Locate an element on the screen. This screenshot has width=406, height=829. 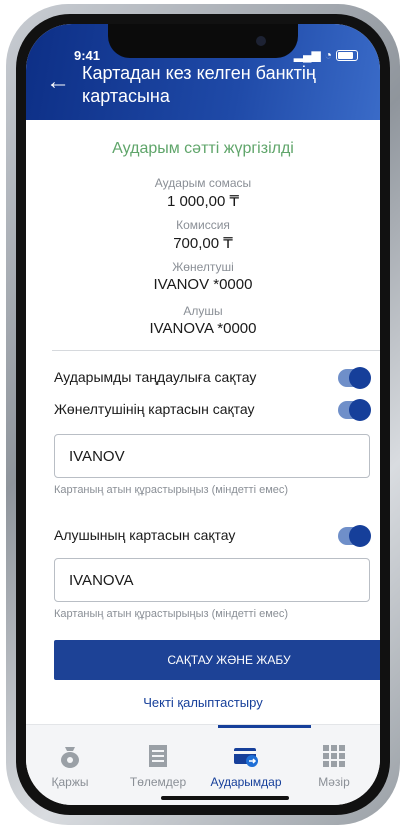
sender-card-name-value: IVANOV is located at coordinates (97, 456).